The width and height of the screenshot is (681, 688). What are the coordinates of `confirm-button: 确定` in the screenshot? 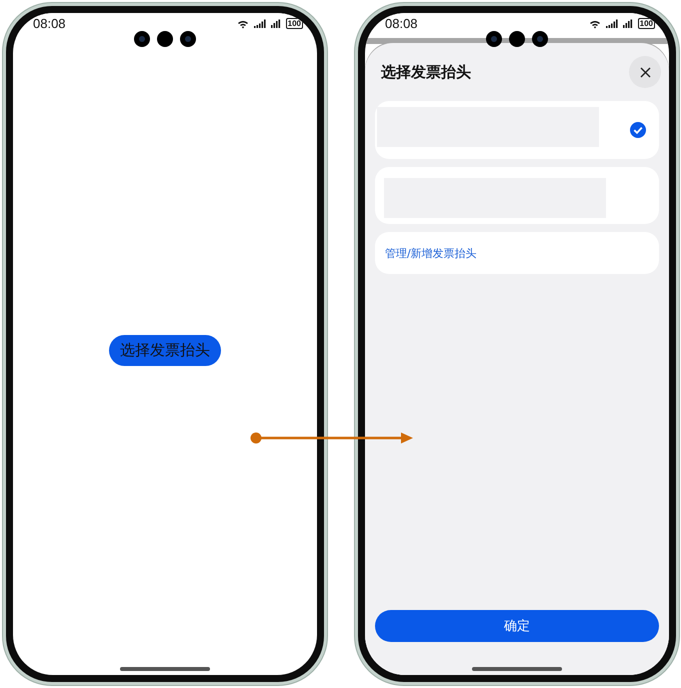 It's located at (517, 626).